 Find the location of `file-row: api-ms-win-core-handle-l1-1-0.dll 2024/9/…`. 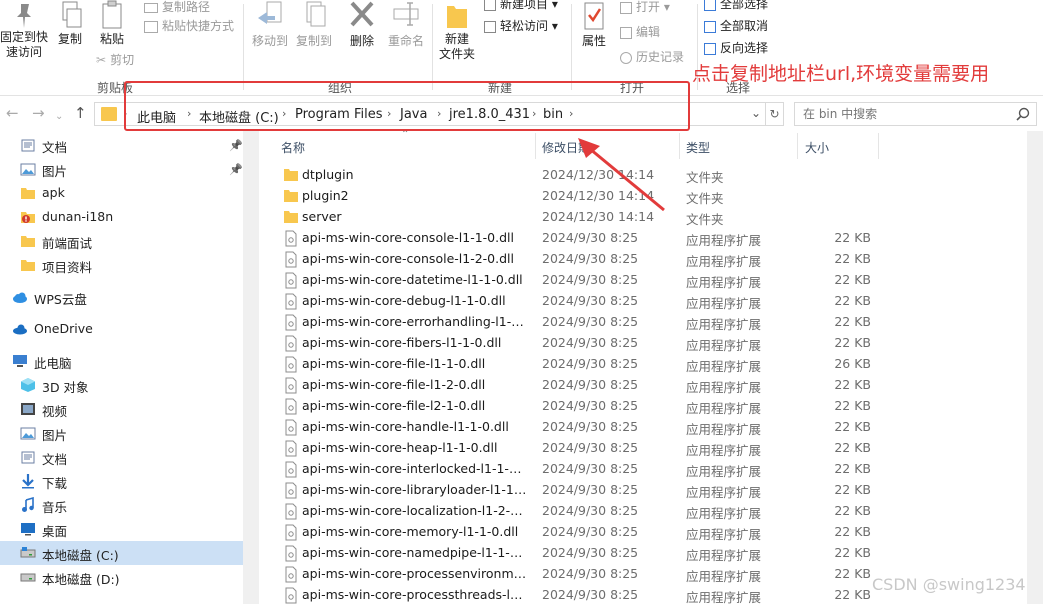

file-row: api-ms-win-core-handle-l1-1-0.dll 2024/9/… is located at coordinates (651, 427).